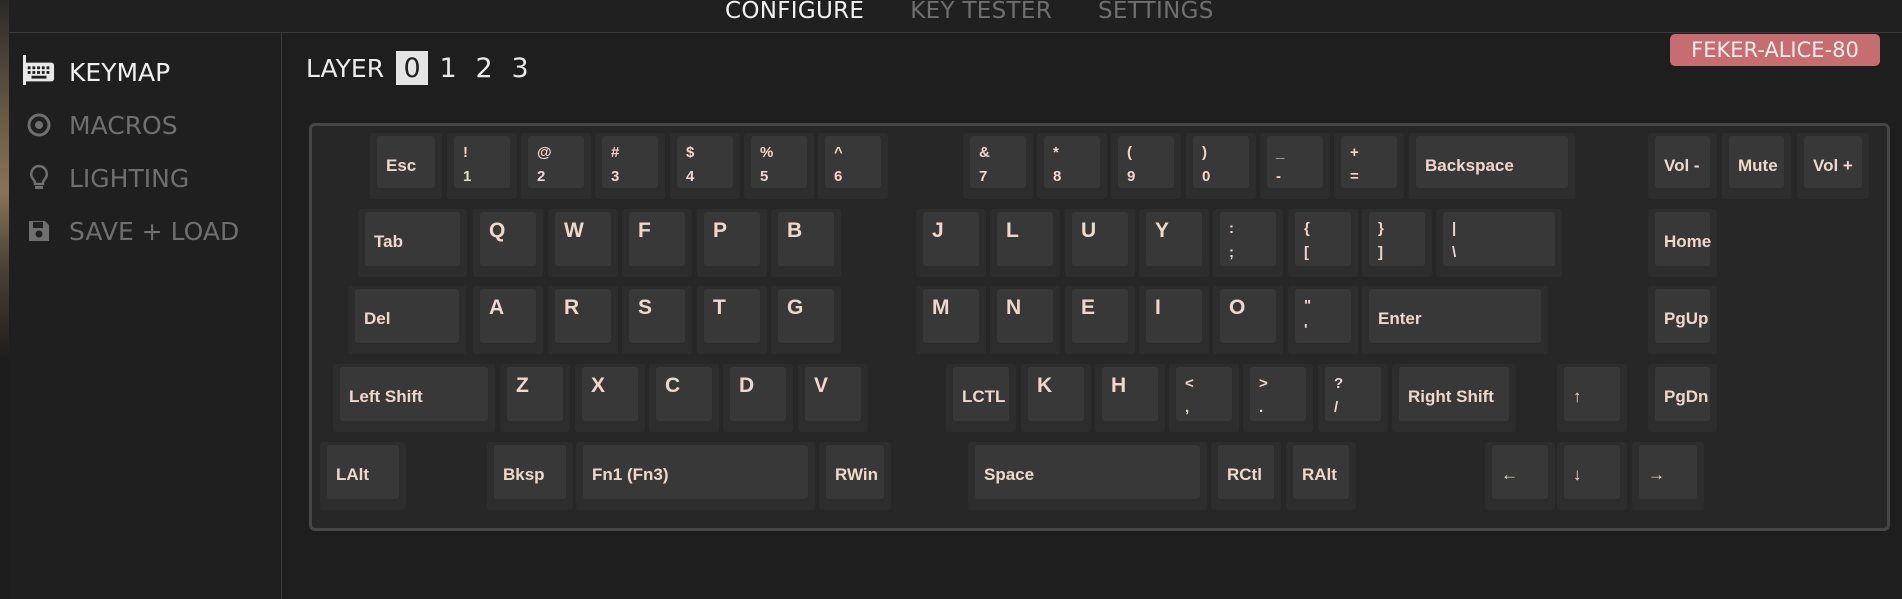  I want to click on key-legend: S, so click(645, 307).